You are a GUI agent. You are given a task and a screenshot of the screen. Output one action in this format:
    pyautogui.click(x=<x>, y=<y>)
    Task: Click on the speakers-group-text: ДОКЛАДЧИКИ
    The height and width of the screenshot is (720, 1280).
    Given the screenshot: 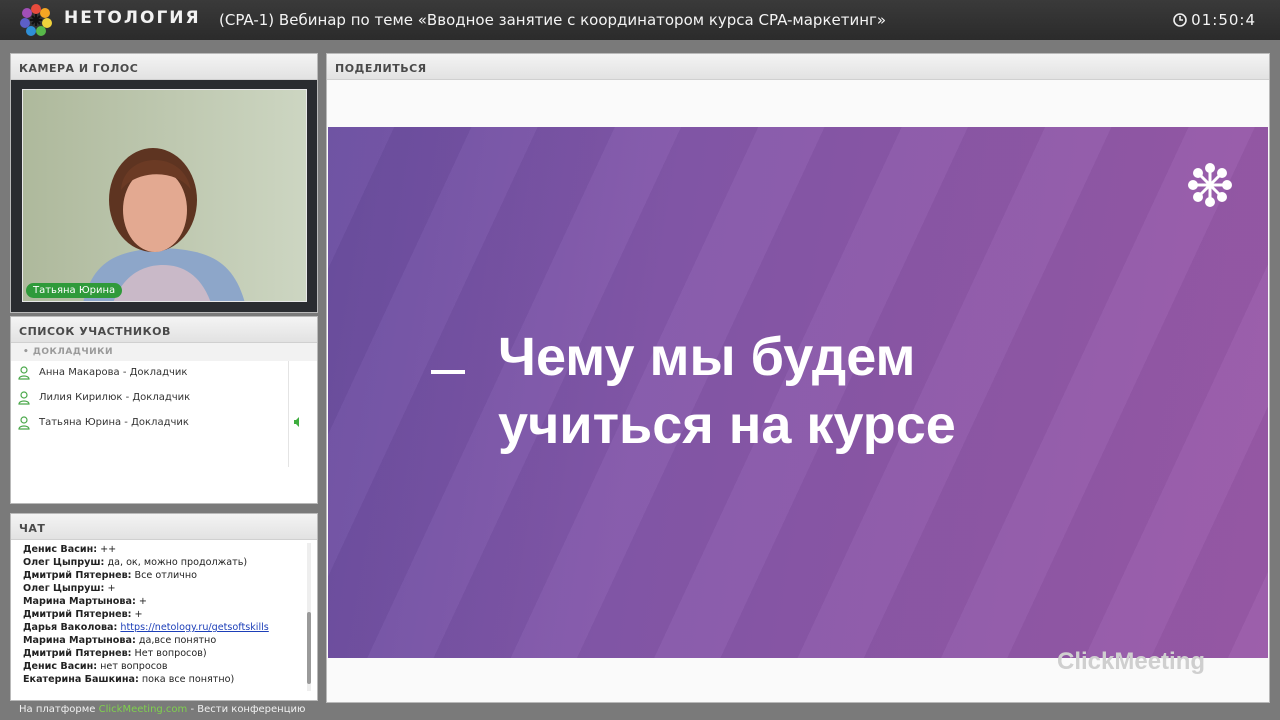 What is the action you would take?
    pyautogui.click(x=73, y=352)
    